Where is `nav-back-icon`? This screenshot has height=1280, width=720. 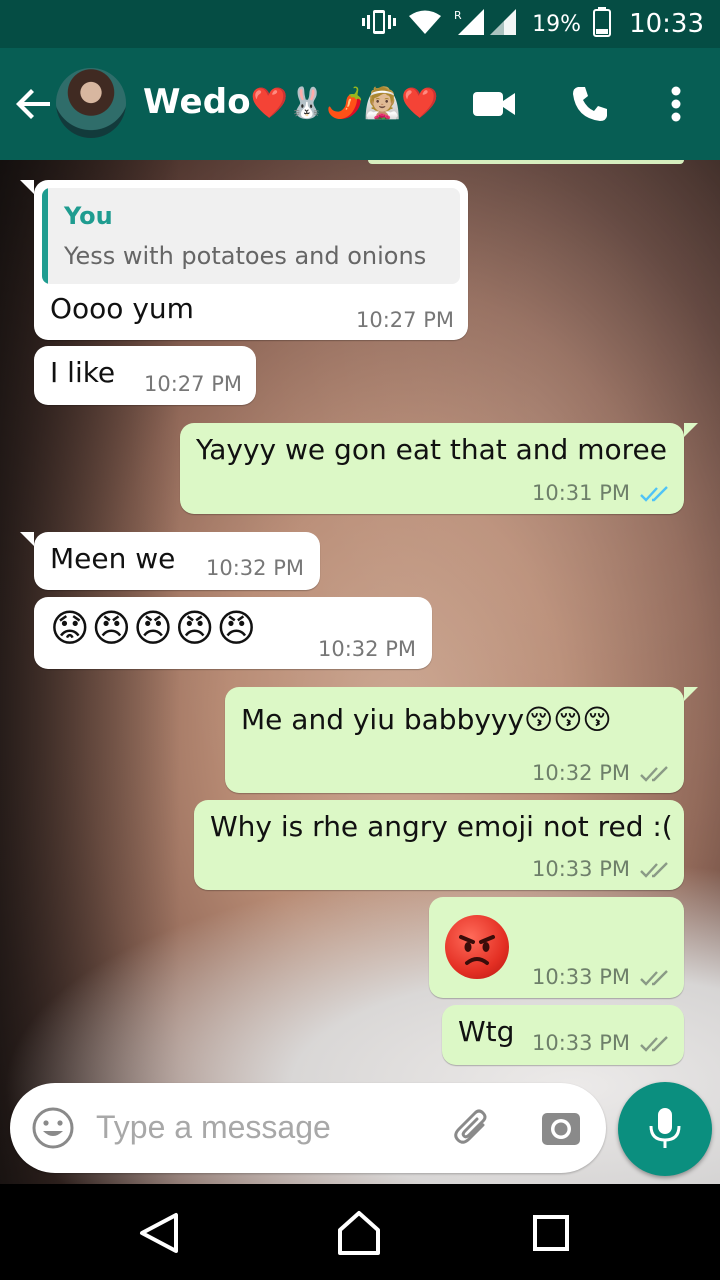 nav-back-icon is located at coordinates (159, 1233).